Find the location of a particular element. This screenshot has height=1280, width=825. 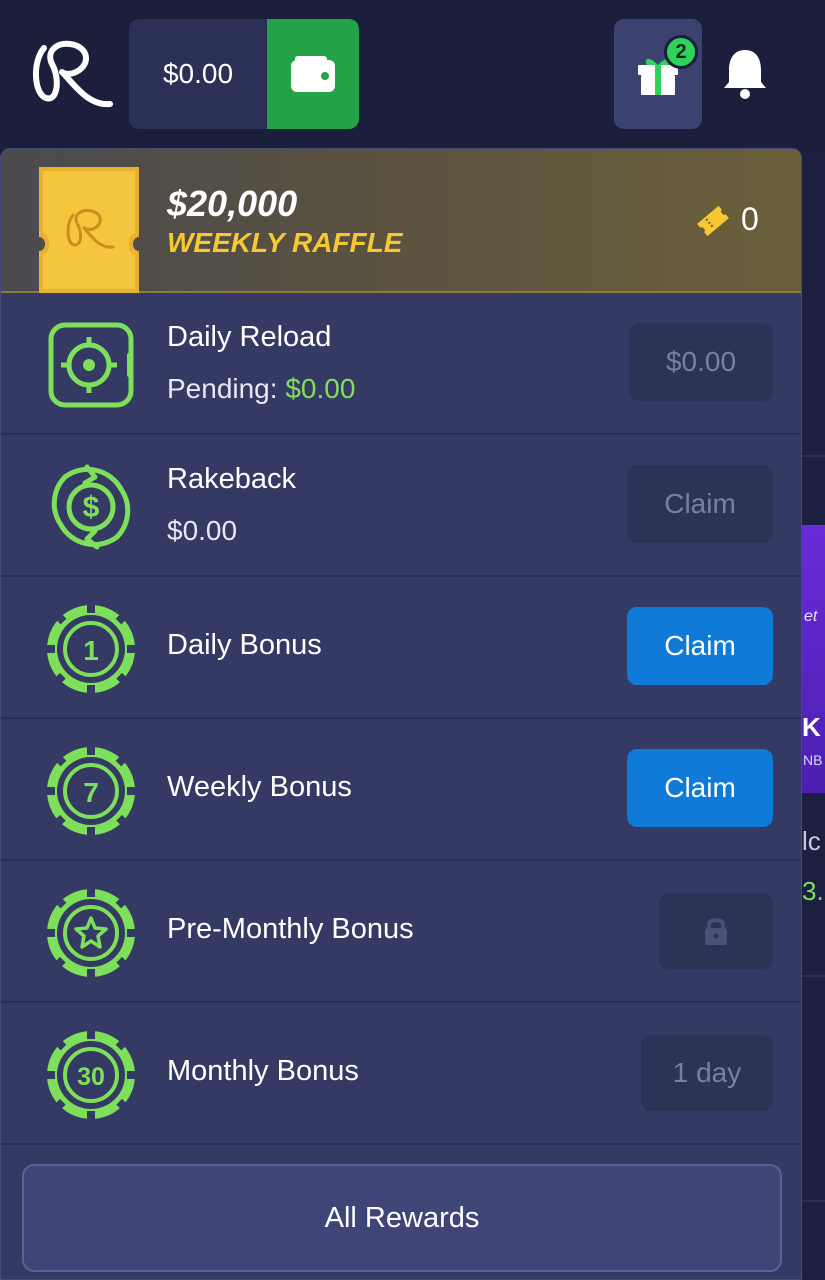

chip-number: 1 is located at coordinates (91, 650).